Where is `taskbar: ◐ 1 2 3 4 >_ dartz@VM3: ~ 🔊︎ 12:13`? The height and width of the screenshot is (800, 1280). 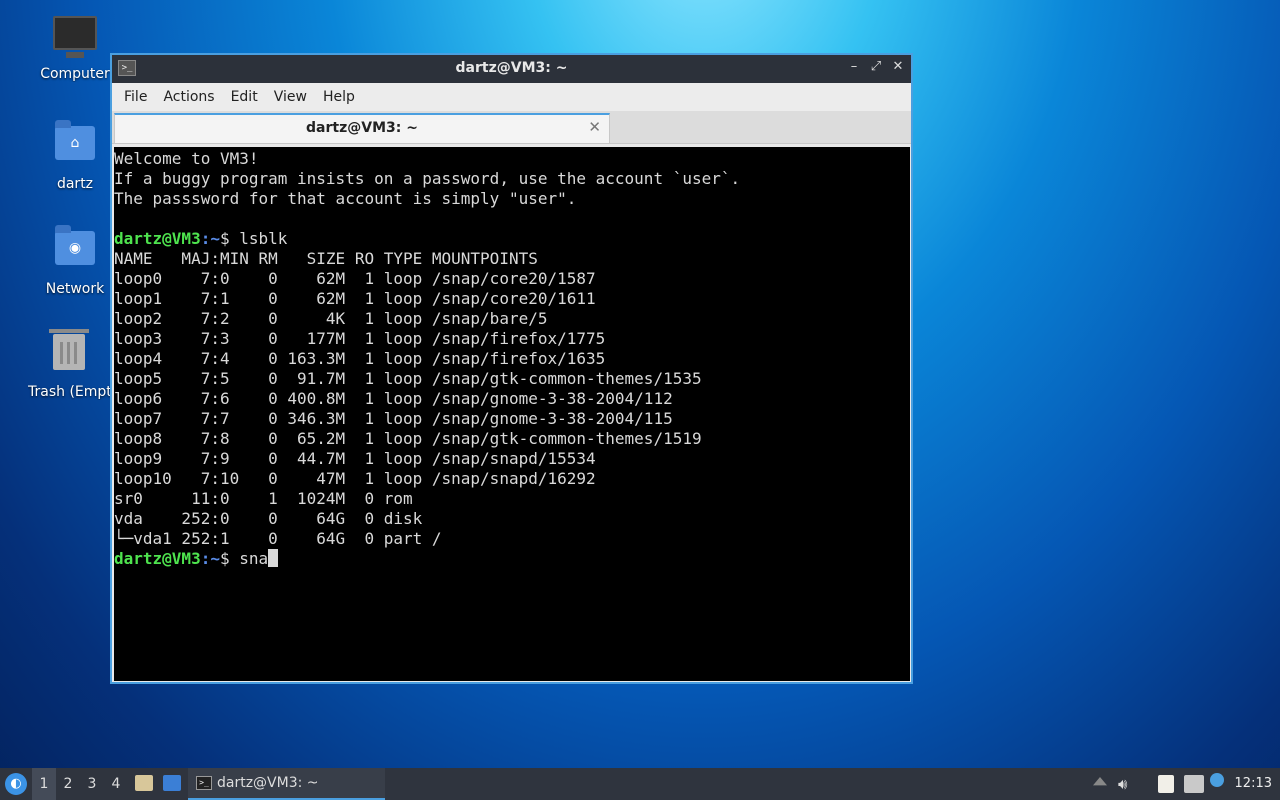
taskbar: ◐ 1 2 3 4 >_ dartz@VM3: ~ 🔊︎ 12:13 is located at coordinates (640, 784).